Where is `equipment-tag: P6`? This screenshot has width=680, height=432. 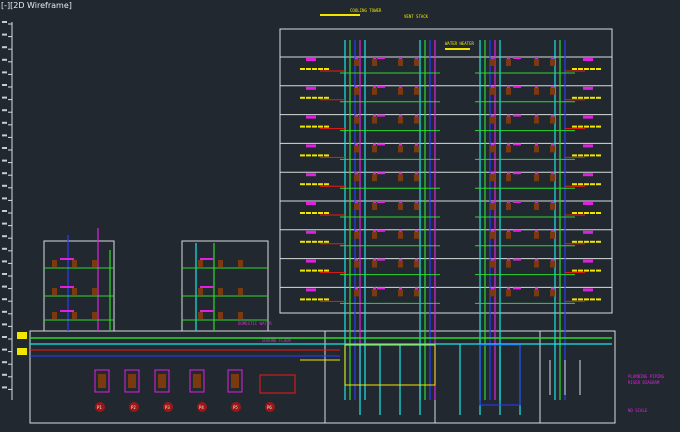 equipment-tag: P6 is located at coordinates (269, 407).